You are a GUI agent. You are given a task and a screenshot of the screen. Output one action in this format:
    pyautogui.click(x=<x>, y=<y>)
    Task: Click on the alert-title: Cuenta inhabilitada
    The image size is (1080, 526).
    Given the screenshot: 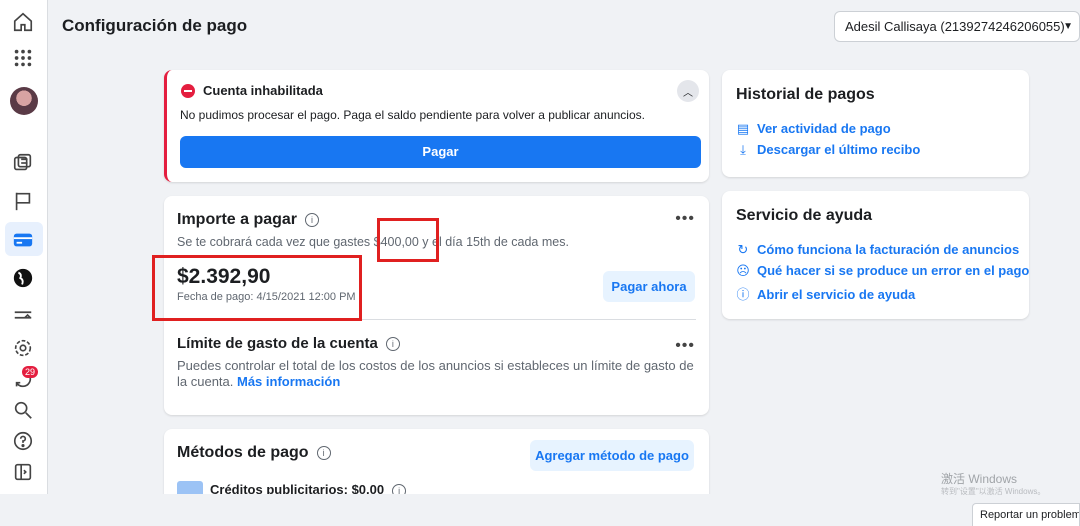 What is the action you would take?
    pyautogui.click(x=263, y=90)
    